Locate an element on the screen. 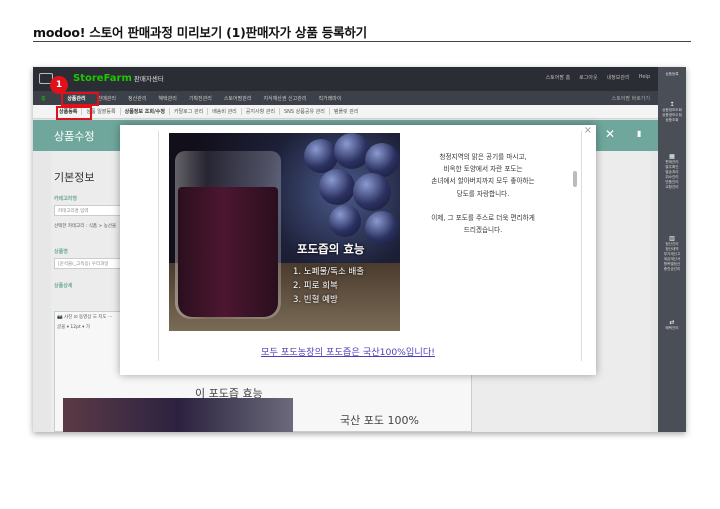  editor-toolbar: 📷 사진 ⊡ 동영상 ☰ 지도 ⋯ is located at coordinates (84, 317).